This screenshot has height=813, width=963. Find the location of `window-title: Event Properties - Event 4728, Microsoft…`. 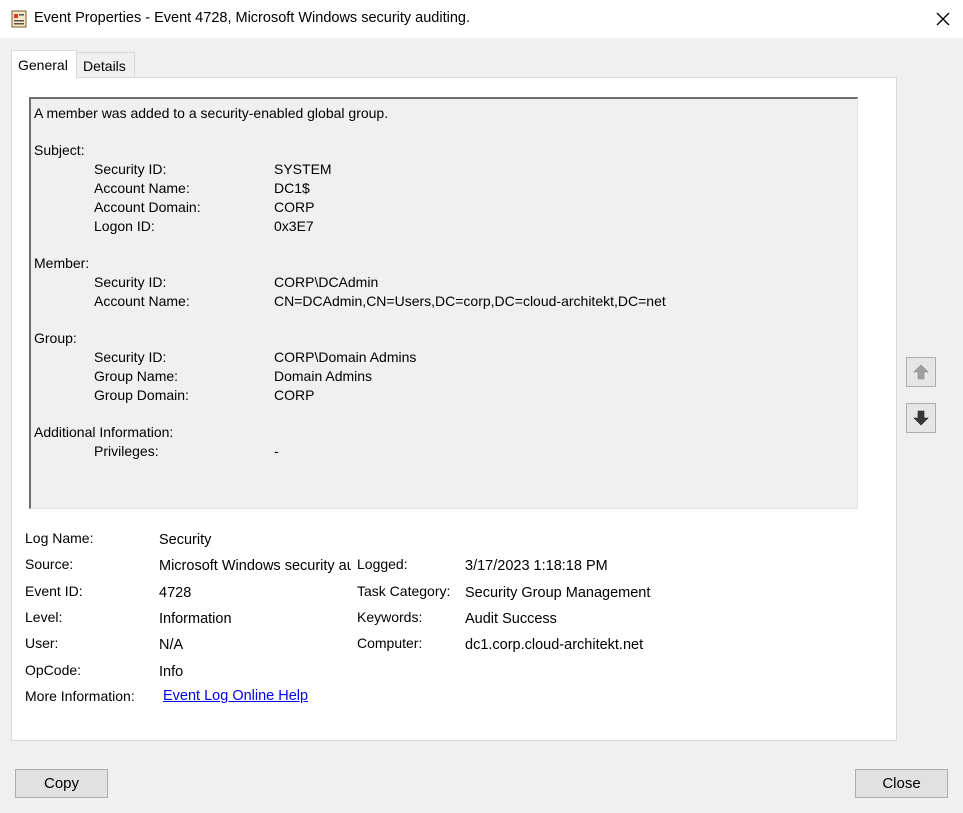

window-title: Event Properties - Event 4728, Microsoft… is located at coordinates (252, 18).